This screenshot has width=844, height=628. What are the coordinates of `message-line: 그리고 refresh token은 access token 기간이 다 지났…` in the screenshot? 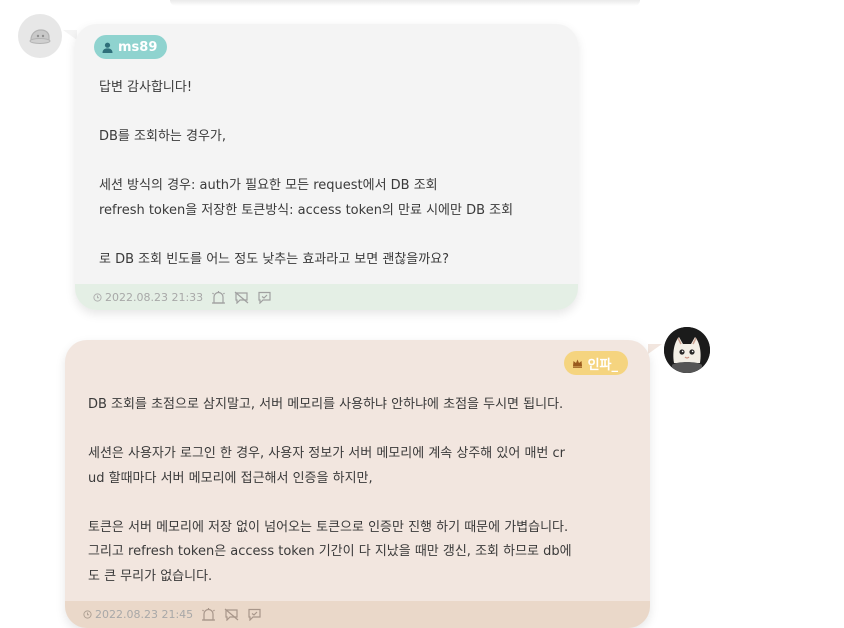 It's located at (330, 551).